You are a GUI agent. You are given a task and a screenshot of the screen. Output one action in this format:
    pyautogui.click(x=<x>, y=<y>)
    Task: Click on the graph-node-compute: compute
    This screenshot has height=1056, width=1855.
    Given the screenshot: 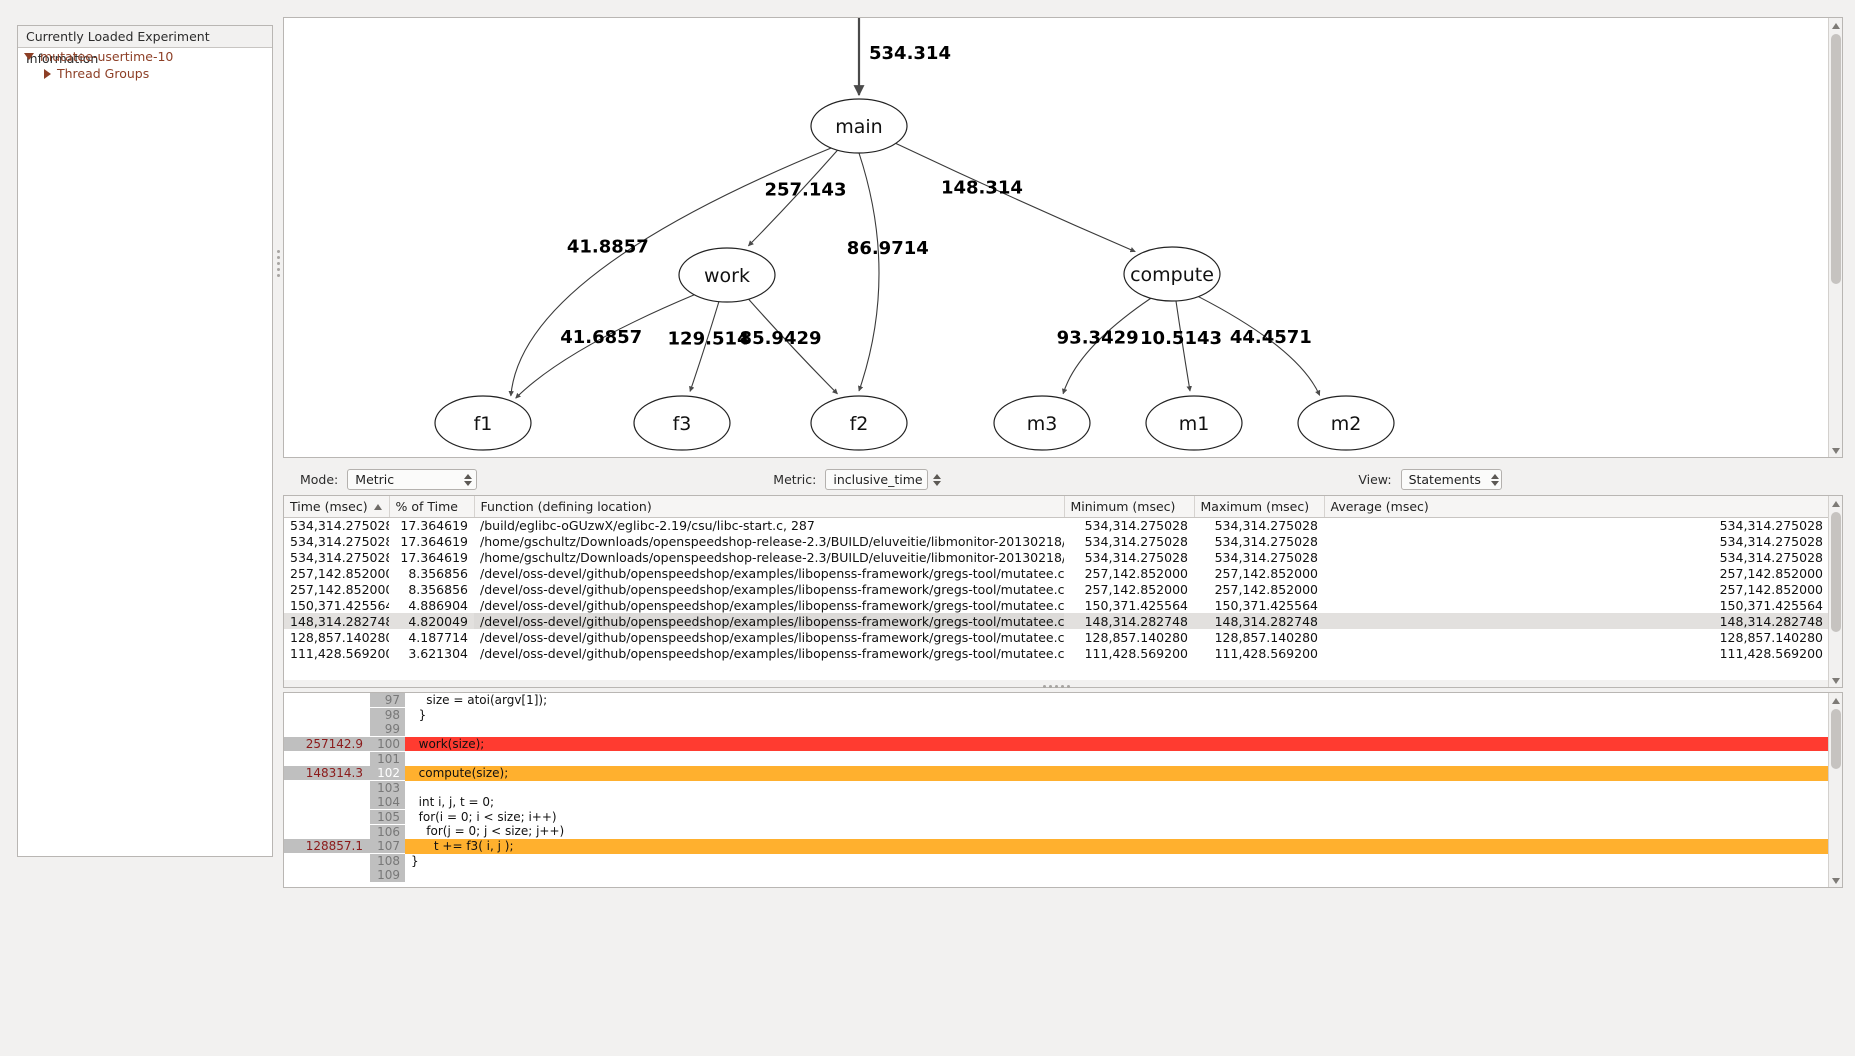 What is the action you would take?
    pyautogui.click(x=1172, y=274)
    